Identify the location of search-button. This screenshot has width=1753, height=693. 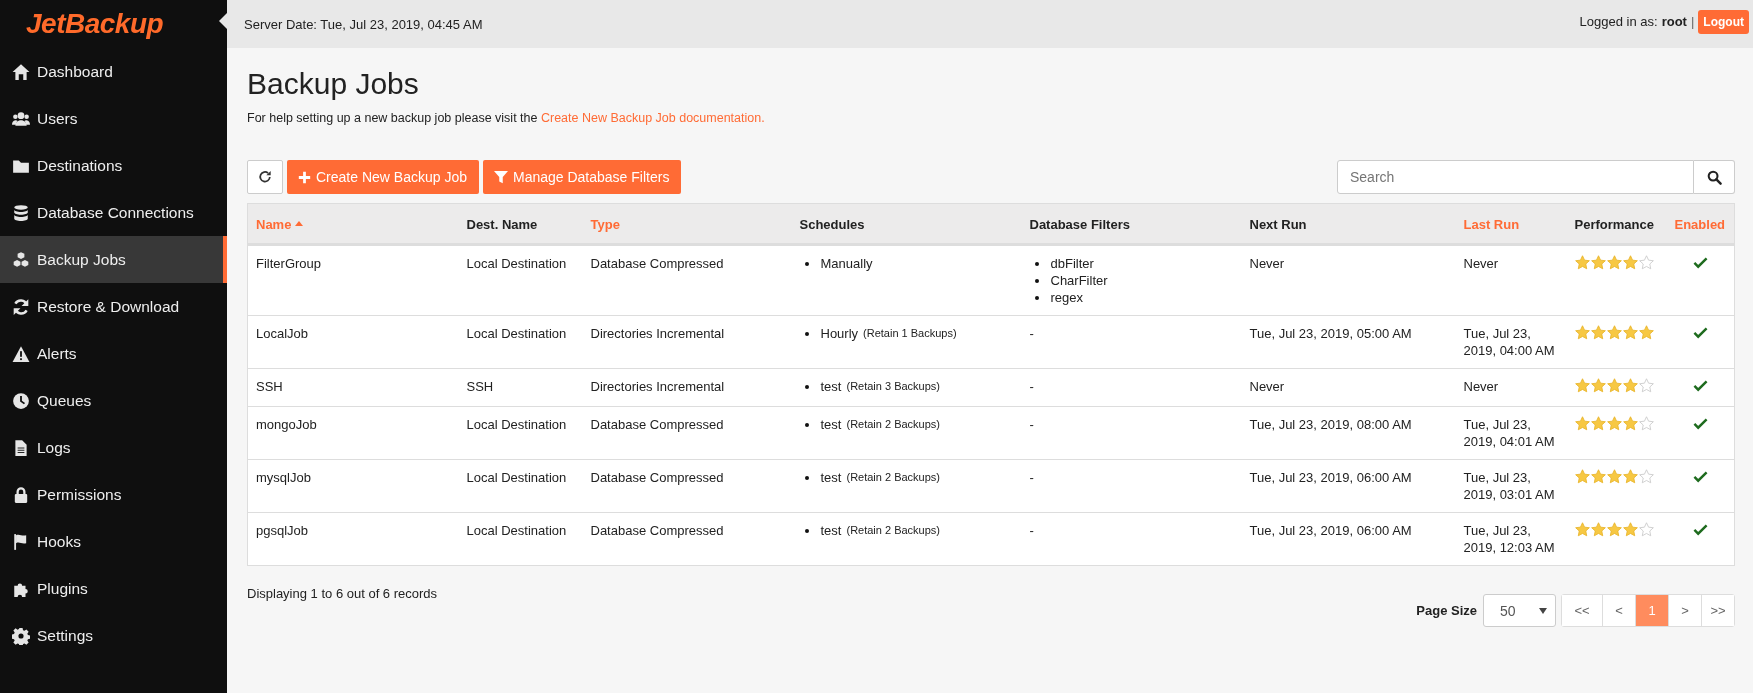
(1714, 177).